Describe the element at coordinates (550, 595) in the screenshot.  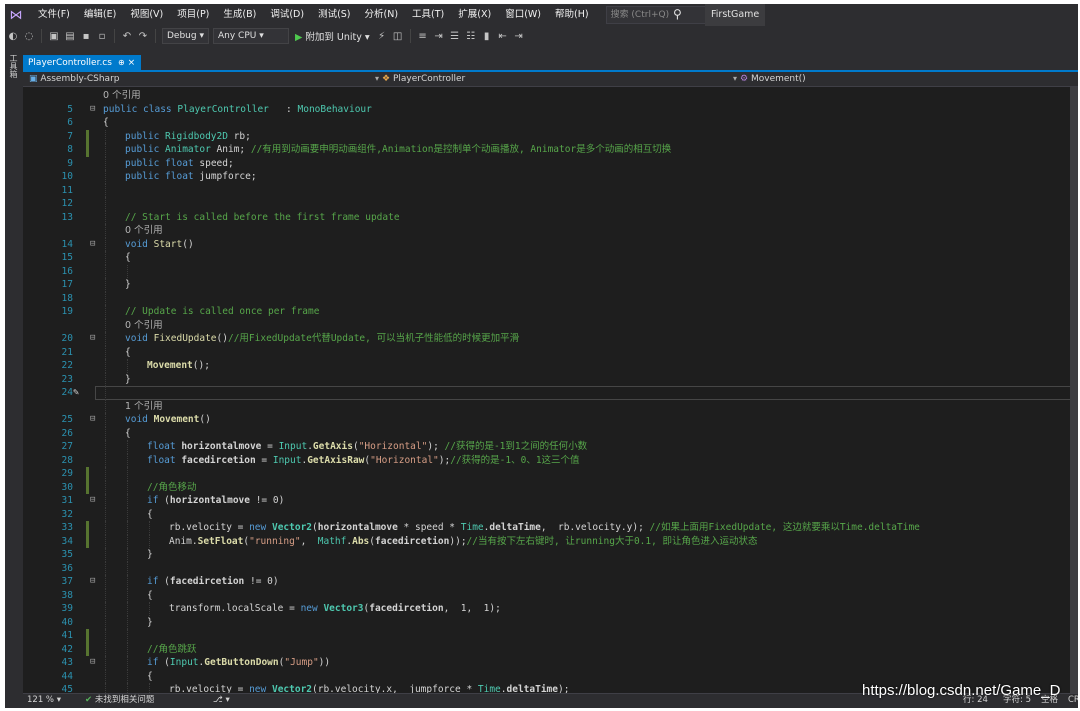
I see `code-line: 38 {` at that location.